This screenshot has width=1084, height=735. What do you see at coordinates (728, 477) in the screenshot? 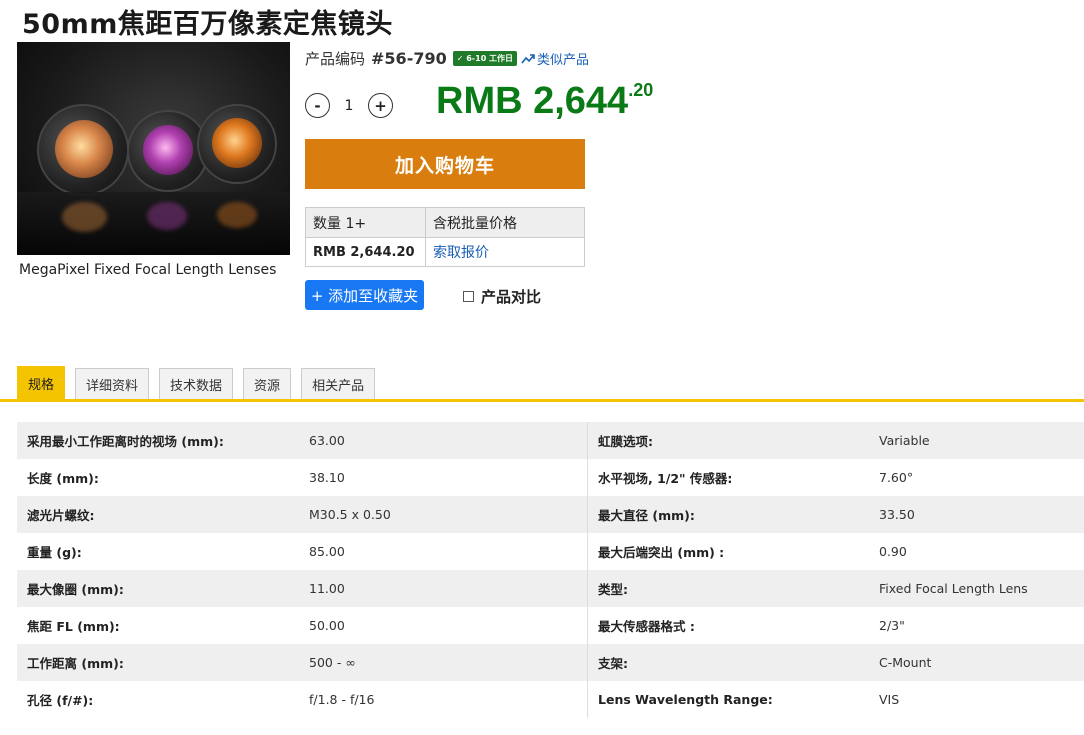
I see `spec-key: 水平视场, 1/2" 传感器:` at bounding box center [728, 477].